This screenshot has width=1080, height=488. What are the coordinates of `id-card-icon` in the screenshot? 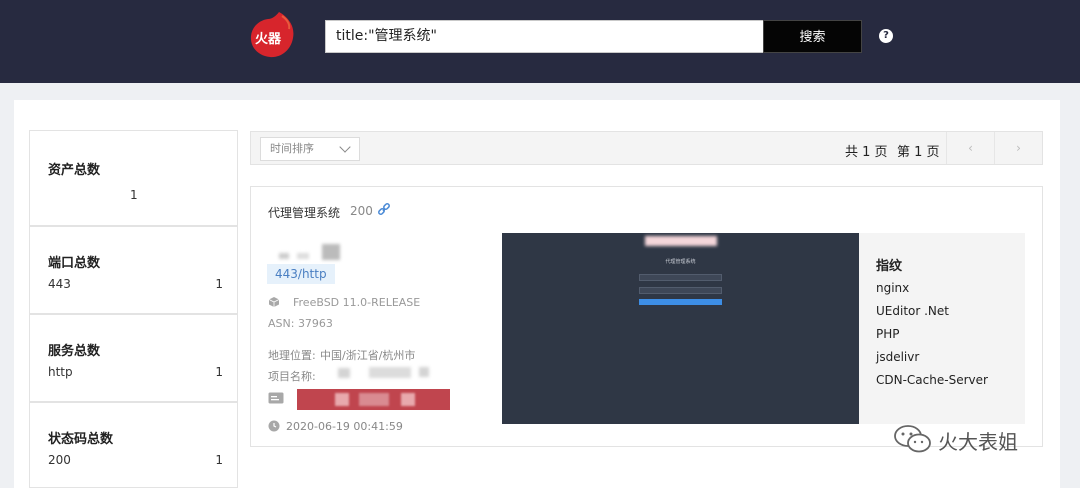 It's located at (276, 398).